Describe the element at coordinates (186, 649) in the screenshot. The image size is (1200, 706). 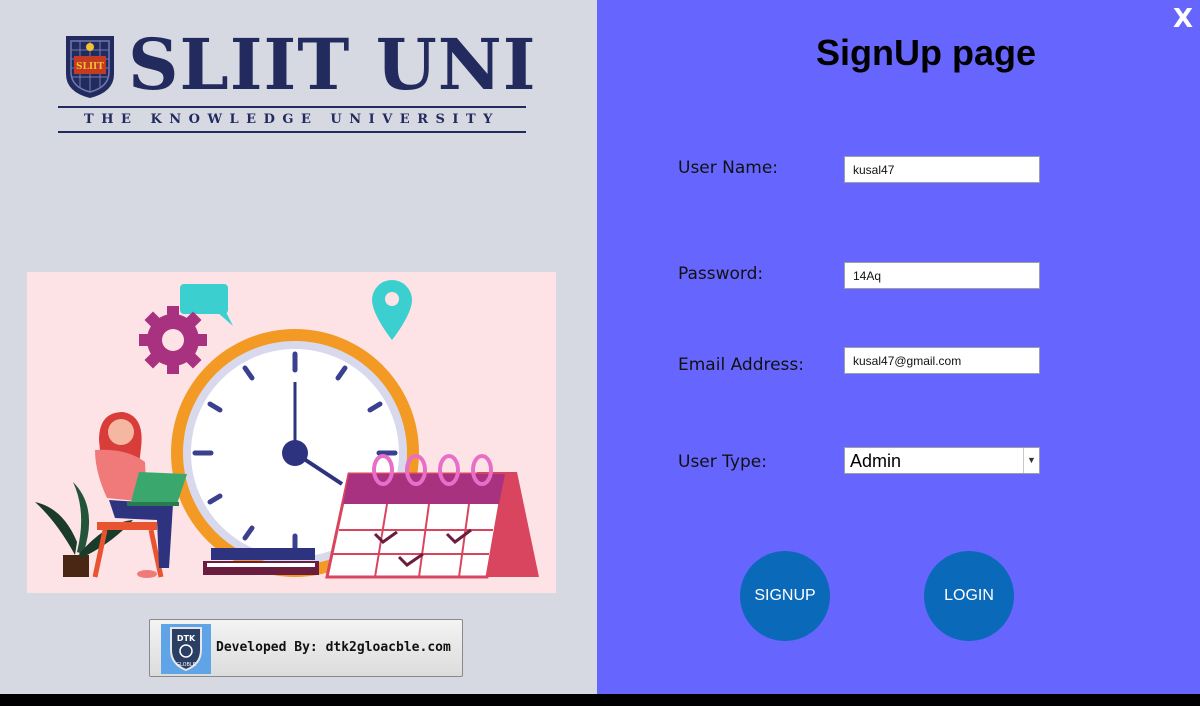
I see `dtk-globle-logo: DTK GLOBLE` at that location.